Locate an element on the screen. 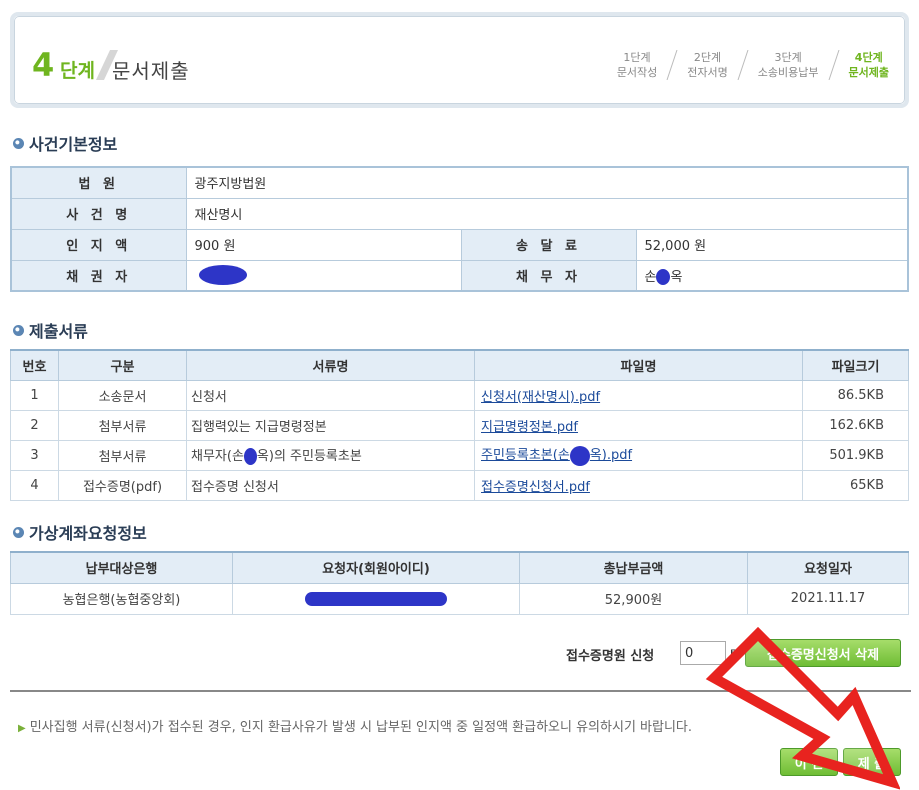  case-info-title: 사건기본정보 is located at coordinates (65, 143).